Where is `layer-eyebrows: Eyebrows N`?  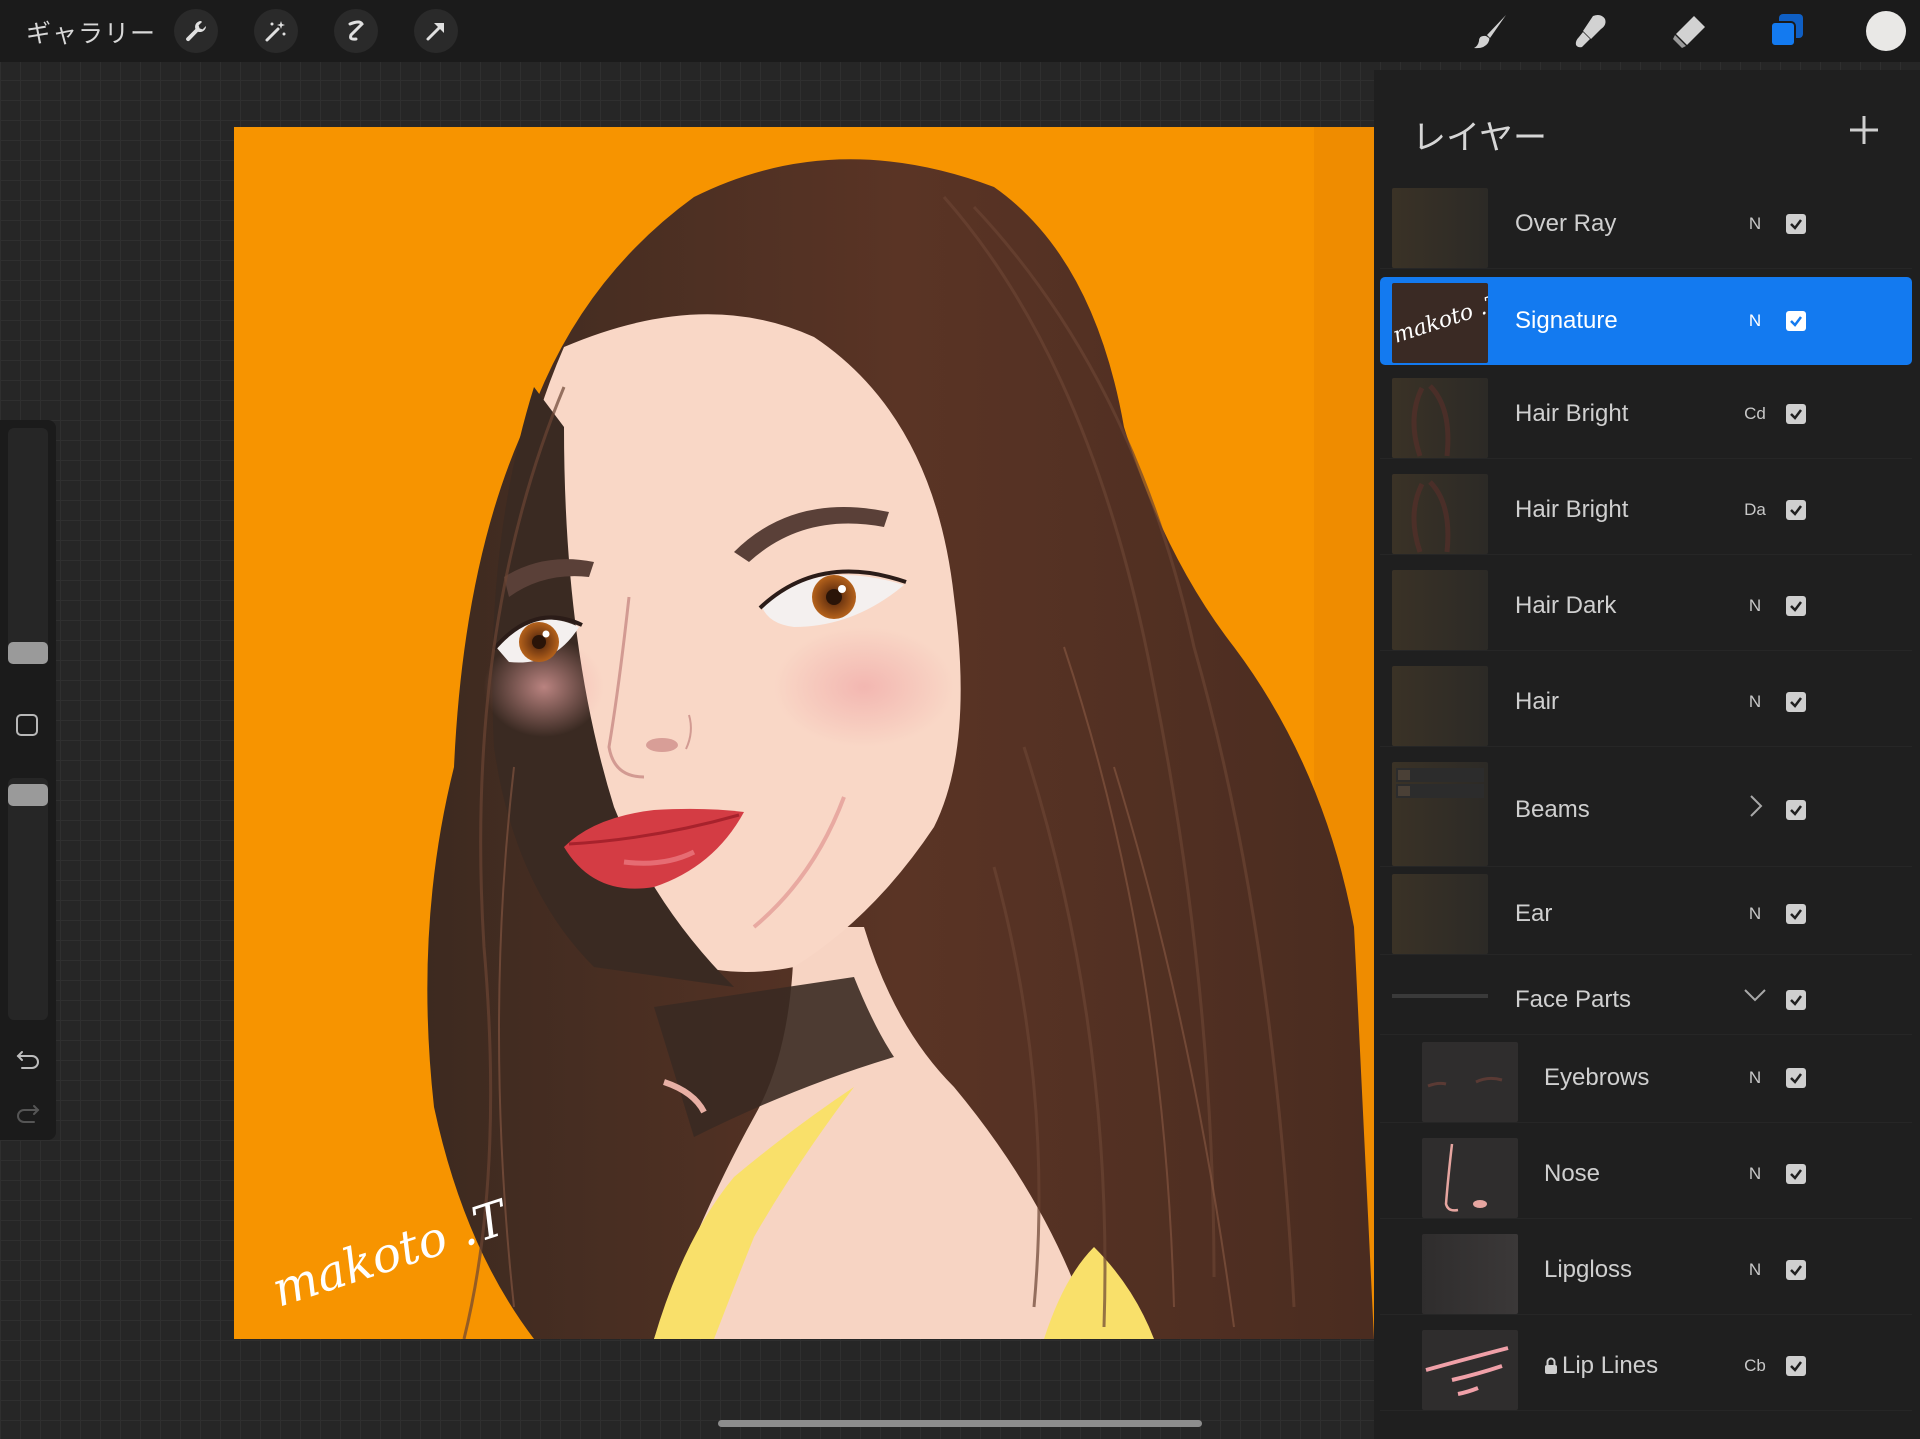 layer-eyebrows: Eyebrows N is located at coordinates (1646, 1078).